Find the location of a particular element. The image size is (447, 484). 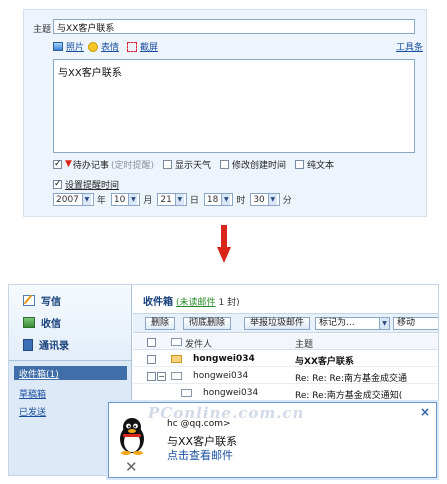

screenshot-label: 截屏 is located at coordinates (149, 48).